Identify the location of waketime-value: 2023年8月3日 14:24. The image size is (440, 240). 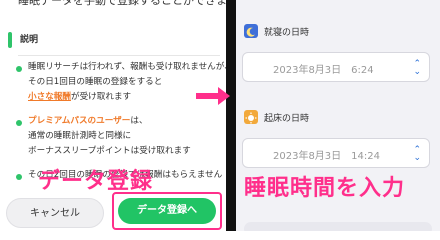
(326, 156).